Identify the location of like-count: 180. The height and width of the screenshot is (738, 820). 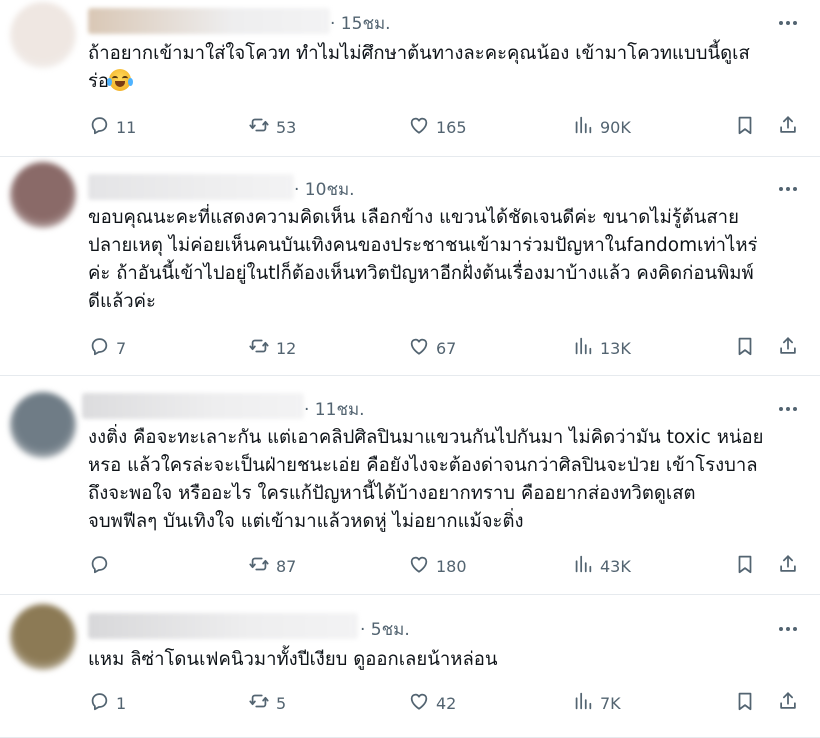
(451, 566).